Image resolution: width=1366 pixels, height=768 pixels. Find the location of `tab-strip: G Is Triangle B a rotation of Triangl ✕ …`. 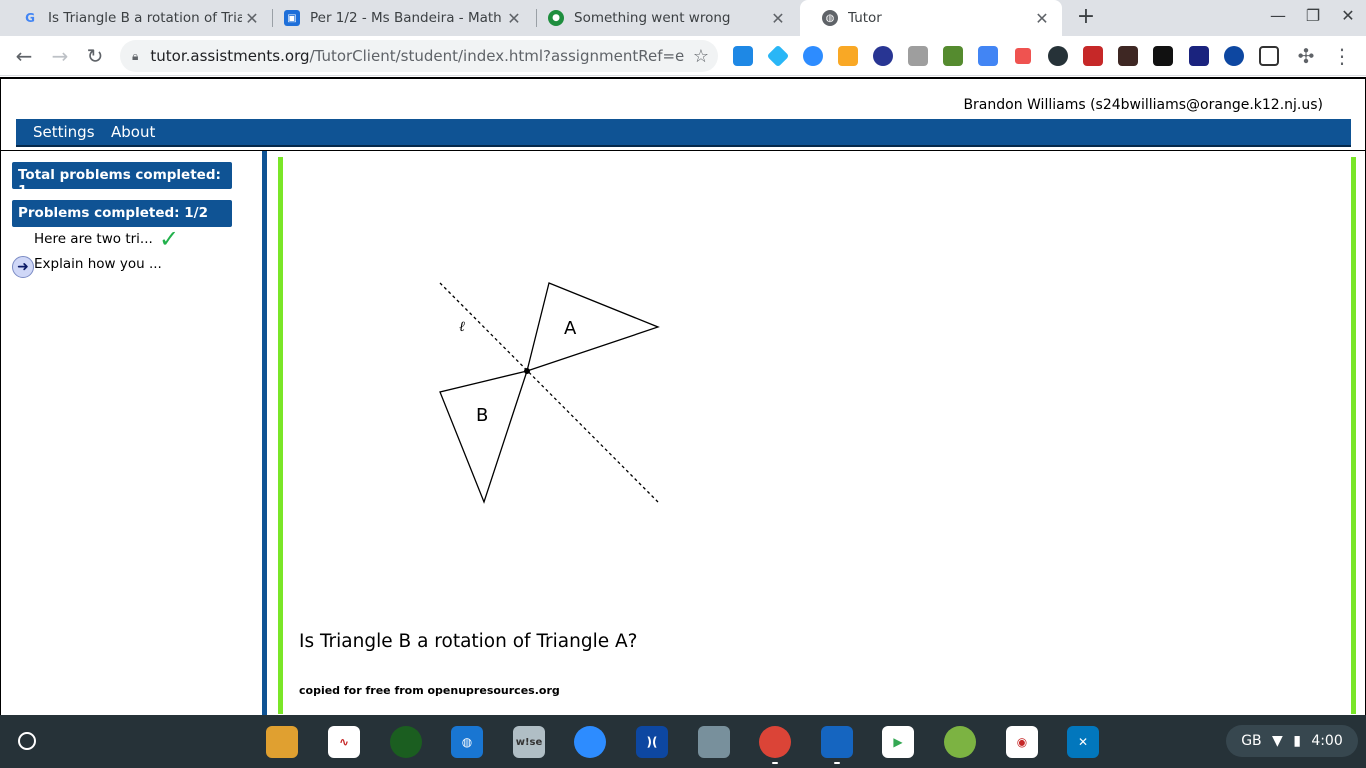

tab-strip: G Is Triangle B a rotation of Triangl ✕ … is located at coordinates (683, 18).